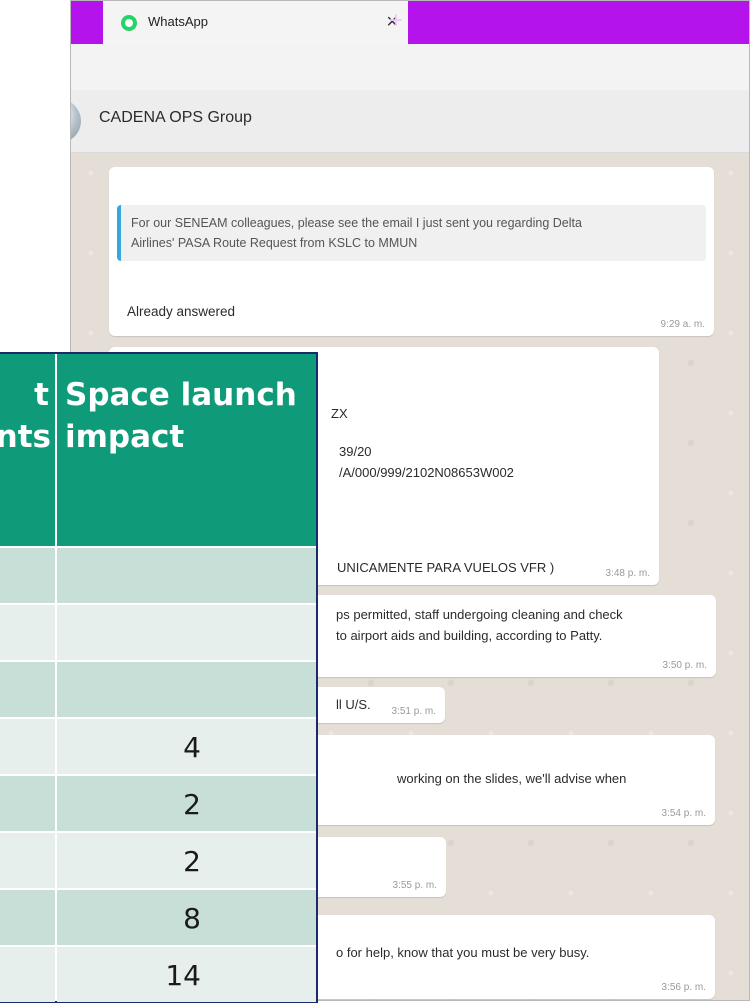  Describe the element at coordinates (446, 567) in the screenshot. I see `message-text: UNICAMENTE PARA VUELOS VFR )` at that location.